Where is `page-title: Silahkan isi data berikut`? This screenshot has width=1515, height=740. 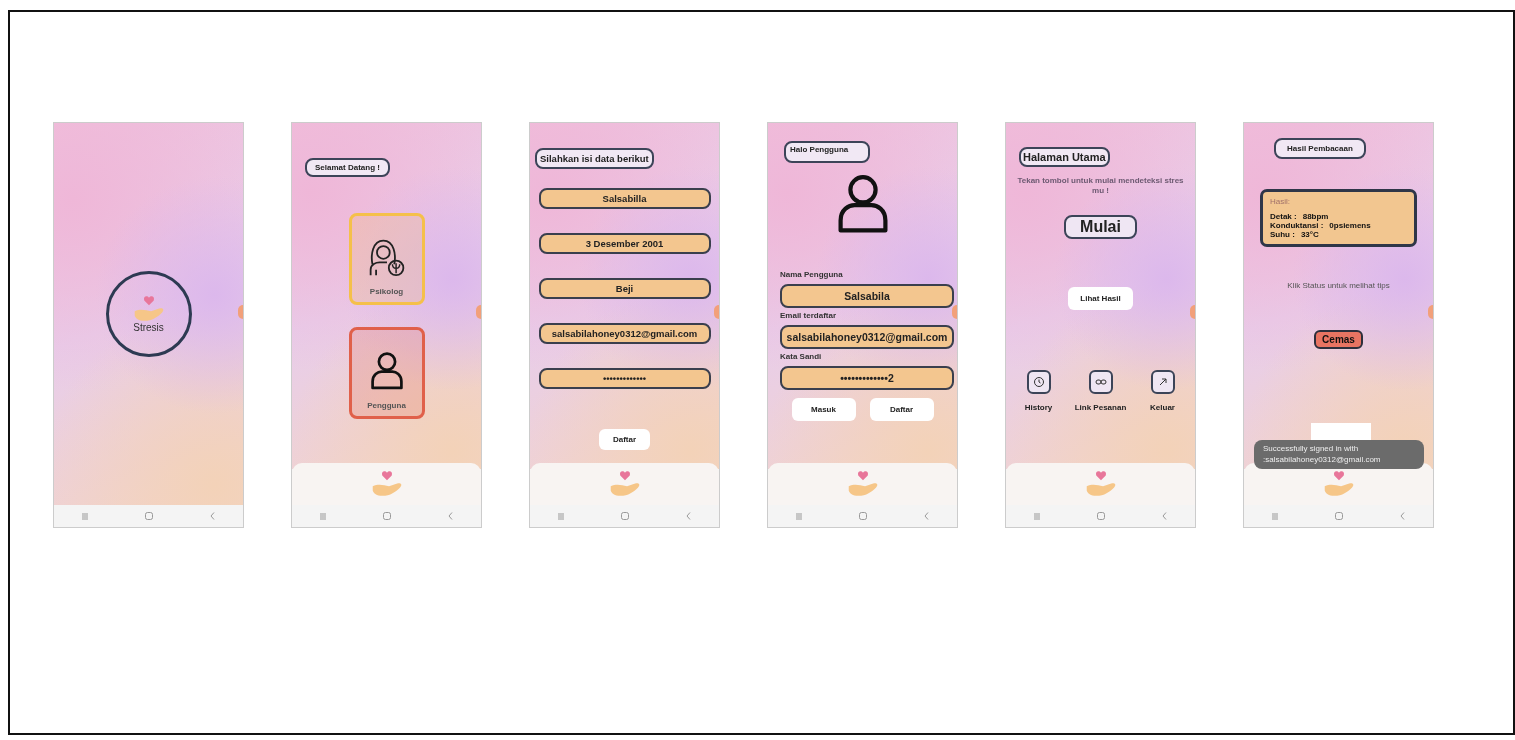 page-title: Silahkan isi data berikut is located at coordinates (594, 158).